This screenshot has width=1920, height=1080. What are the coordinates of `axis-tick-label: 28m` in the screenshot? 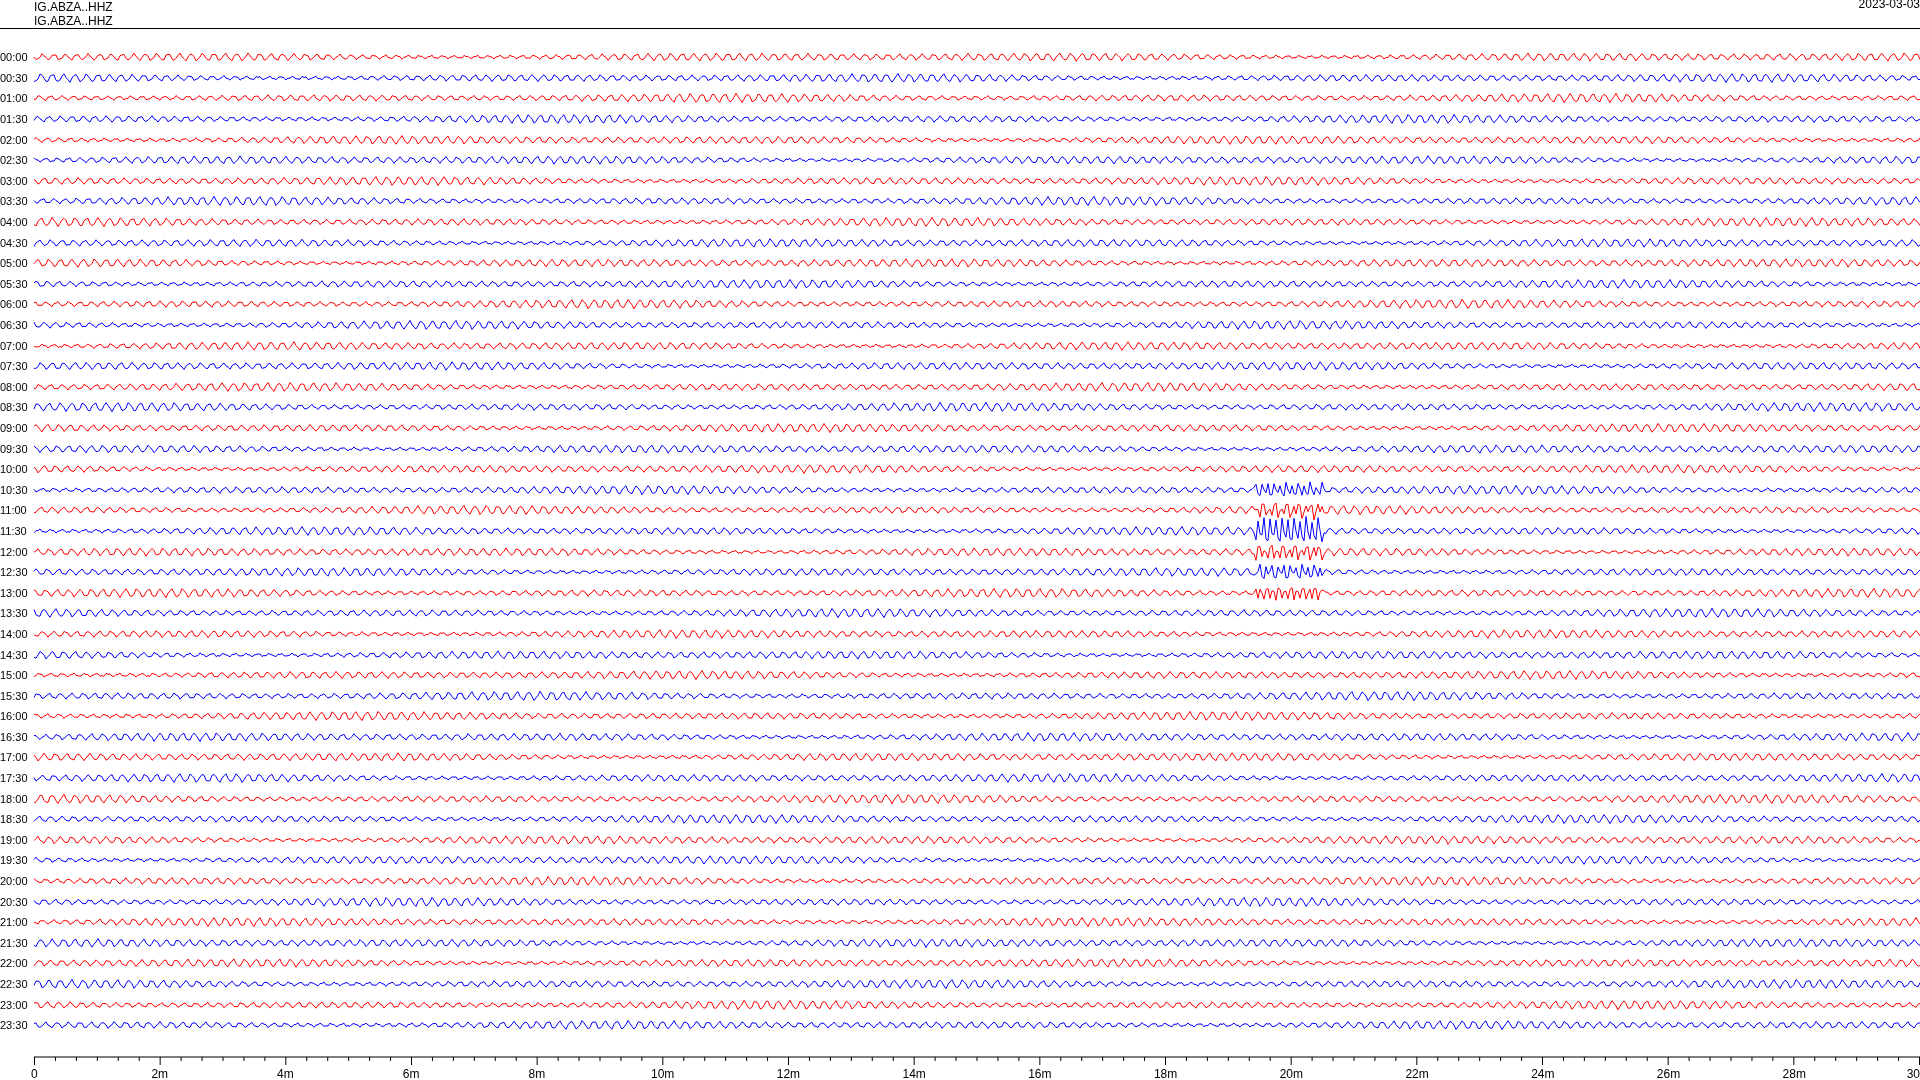 It's located at (1794, 1073).